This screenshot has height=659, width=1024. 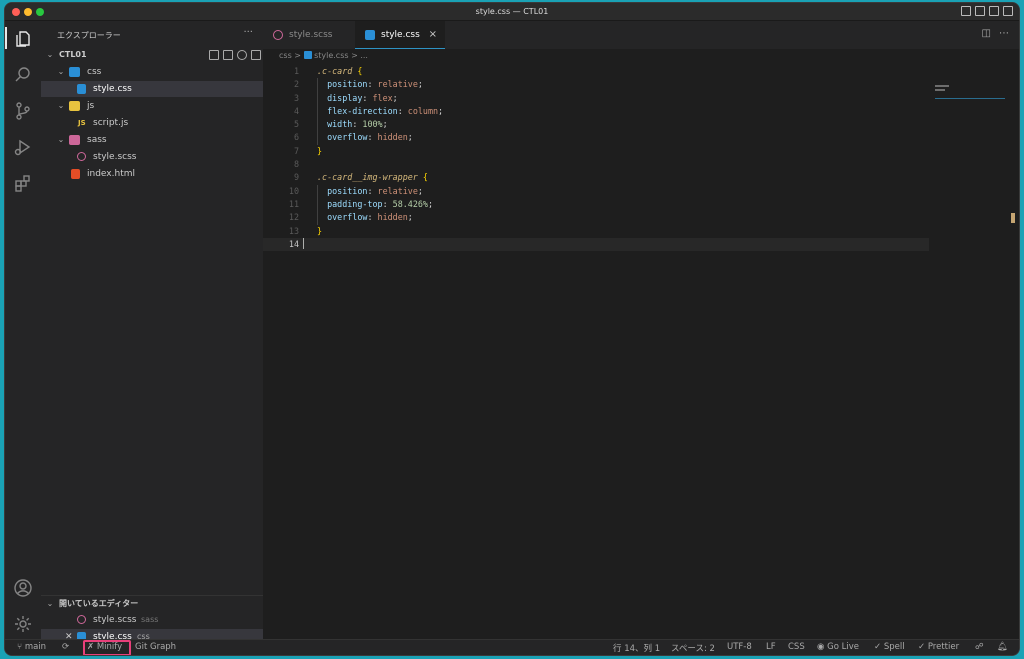 I want to click on explorer-icon, so click(x=23, y=39).